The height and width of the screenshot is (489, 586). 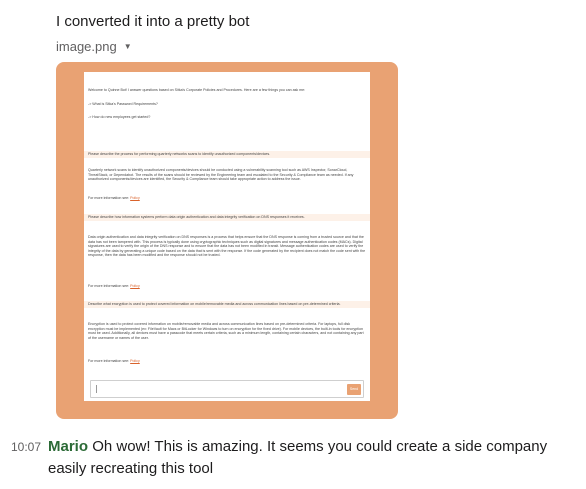 What do you see at coordinates (227, 389) in the screenshot?
I see `chat-input: Send` at bounding box center [227, 389].